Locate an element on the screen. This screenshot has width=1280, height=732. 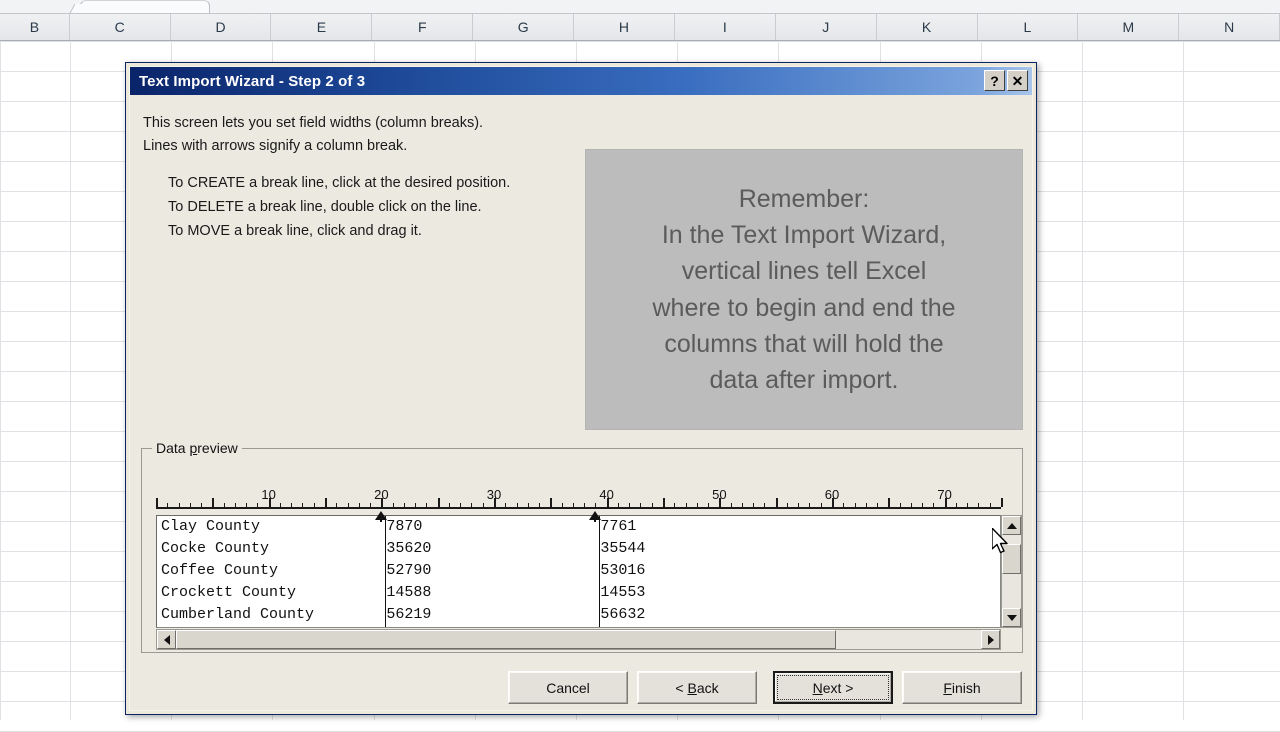
focus-ring is located at coordinates (833, 687).